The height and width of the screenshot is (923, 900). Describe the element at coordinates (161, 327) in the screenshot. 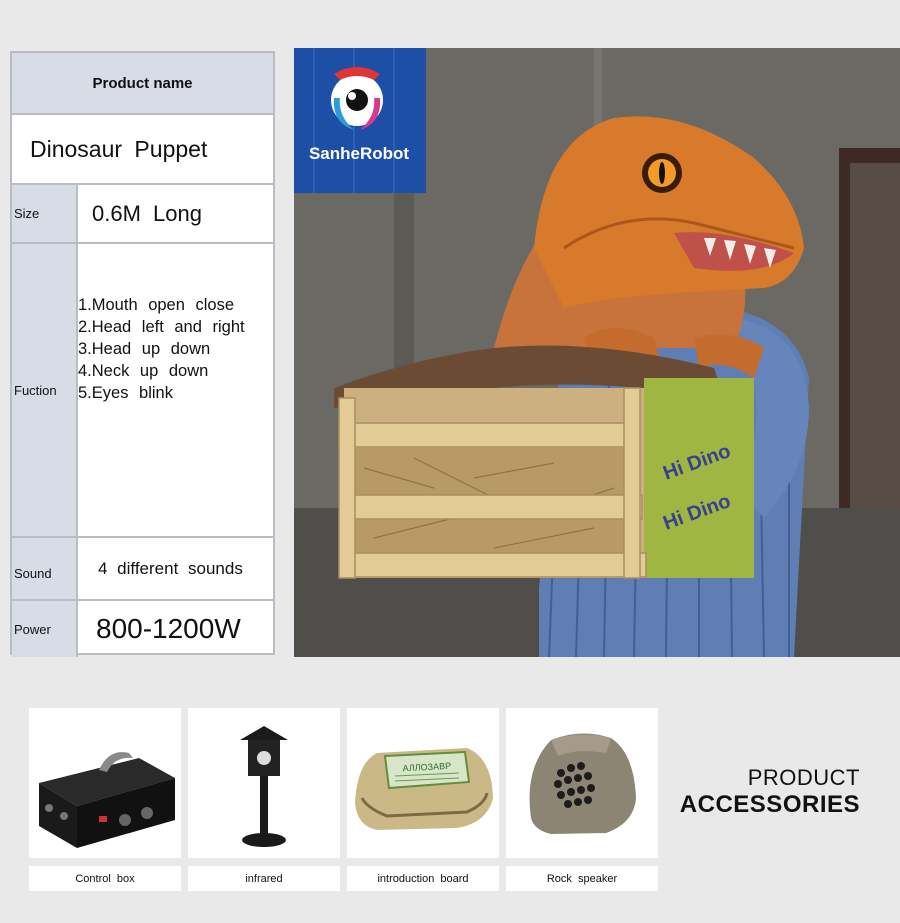

I see `function-item: 2.Head left and right` at that location.